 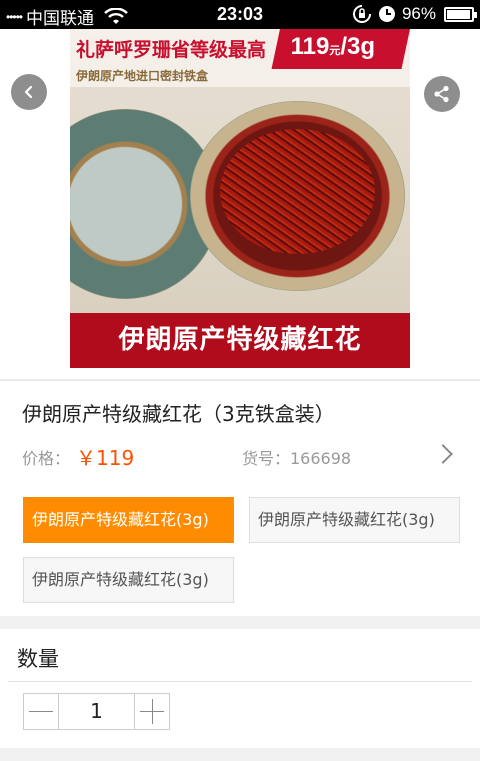 I want to click on minus-icon, so click(x=41, y=711).